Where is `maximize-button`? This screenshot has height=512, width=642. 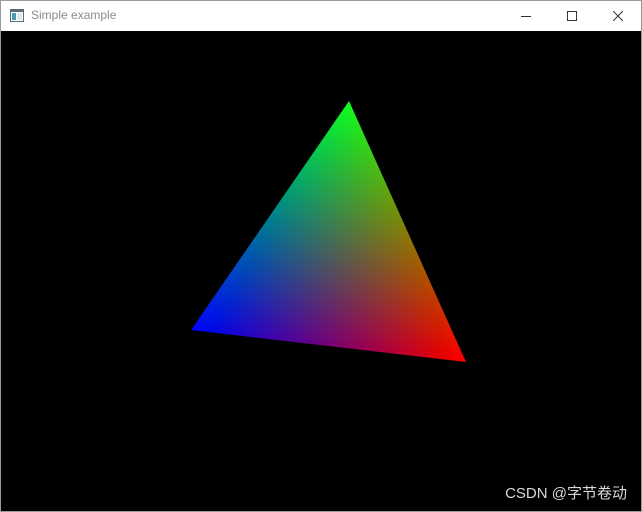 maximize-button is located at coordinates (572, 16).